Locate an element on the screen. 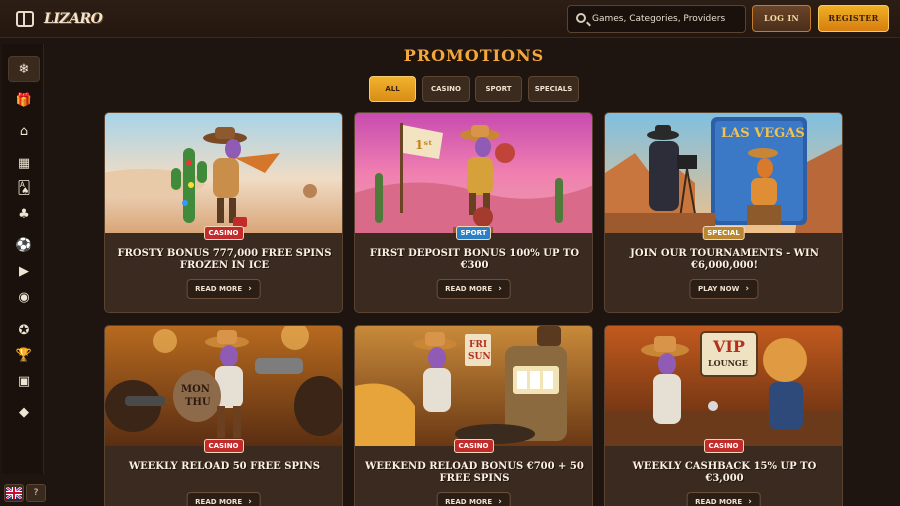 This screenshot has width=900, height=506. promo-image-frosty is located at coordinates (223, 173).